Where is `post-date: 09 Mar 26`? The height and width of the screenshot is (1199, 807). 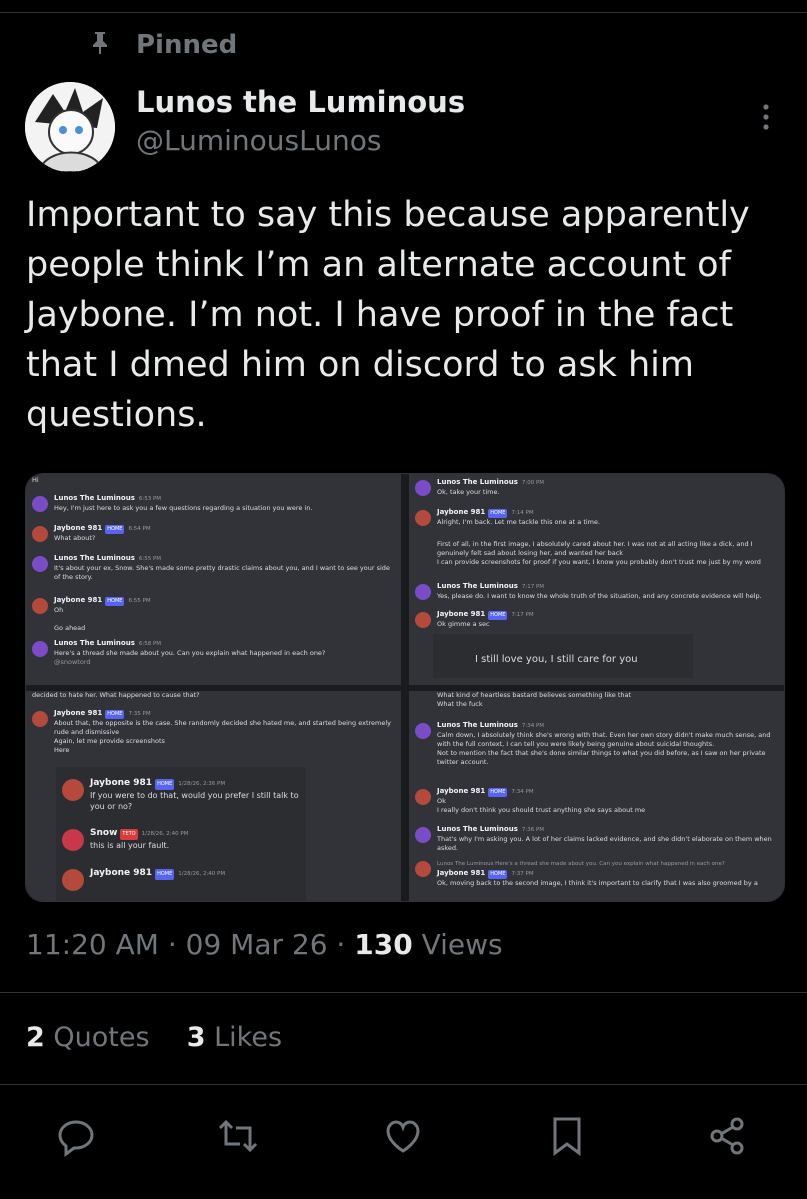
post-date: 09 Mar 26 is located at coordinates (256, 944).